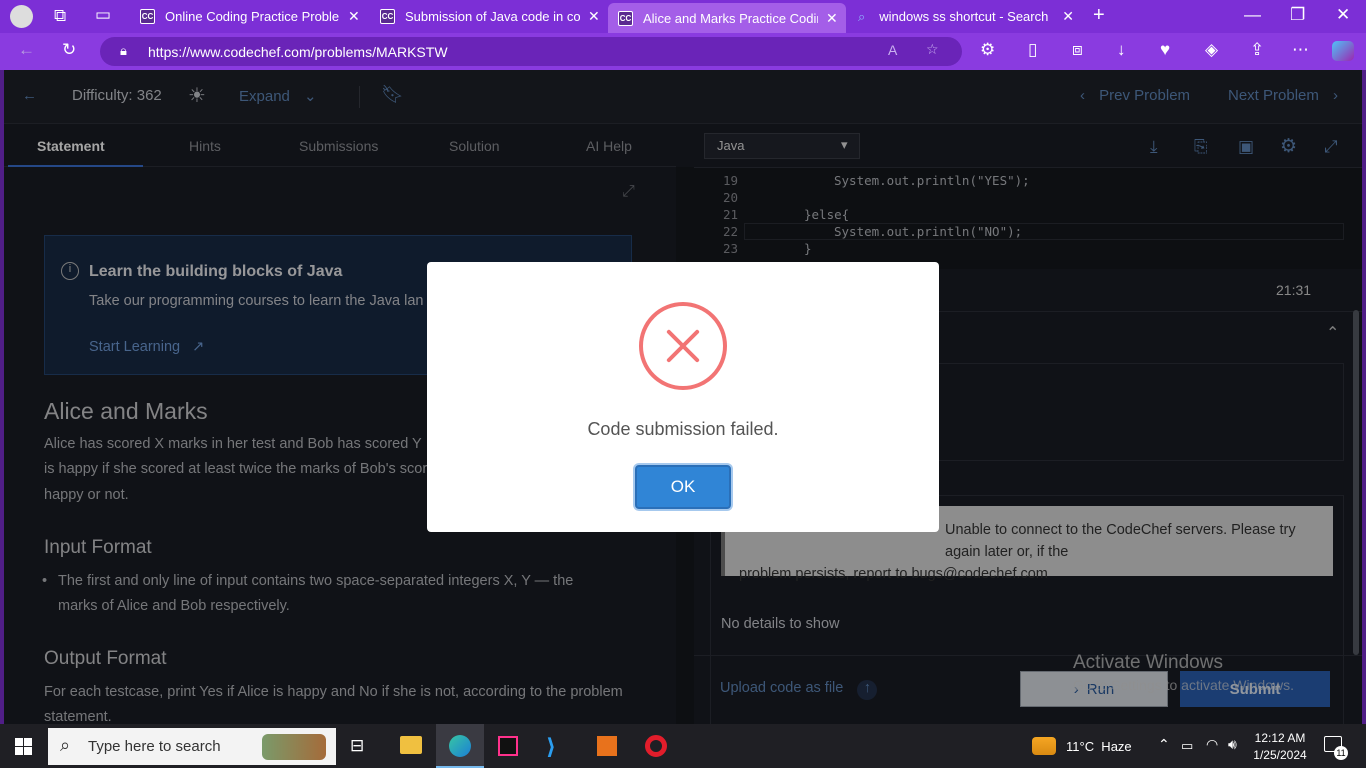  I want to click on opera-icon, so click(656, 746).